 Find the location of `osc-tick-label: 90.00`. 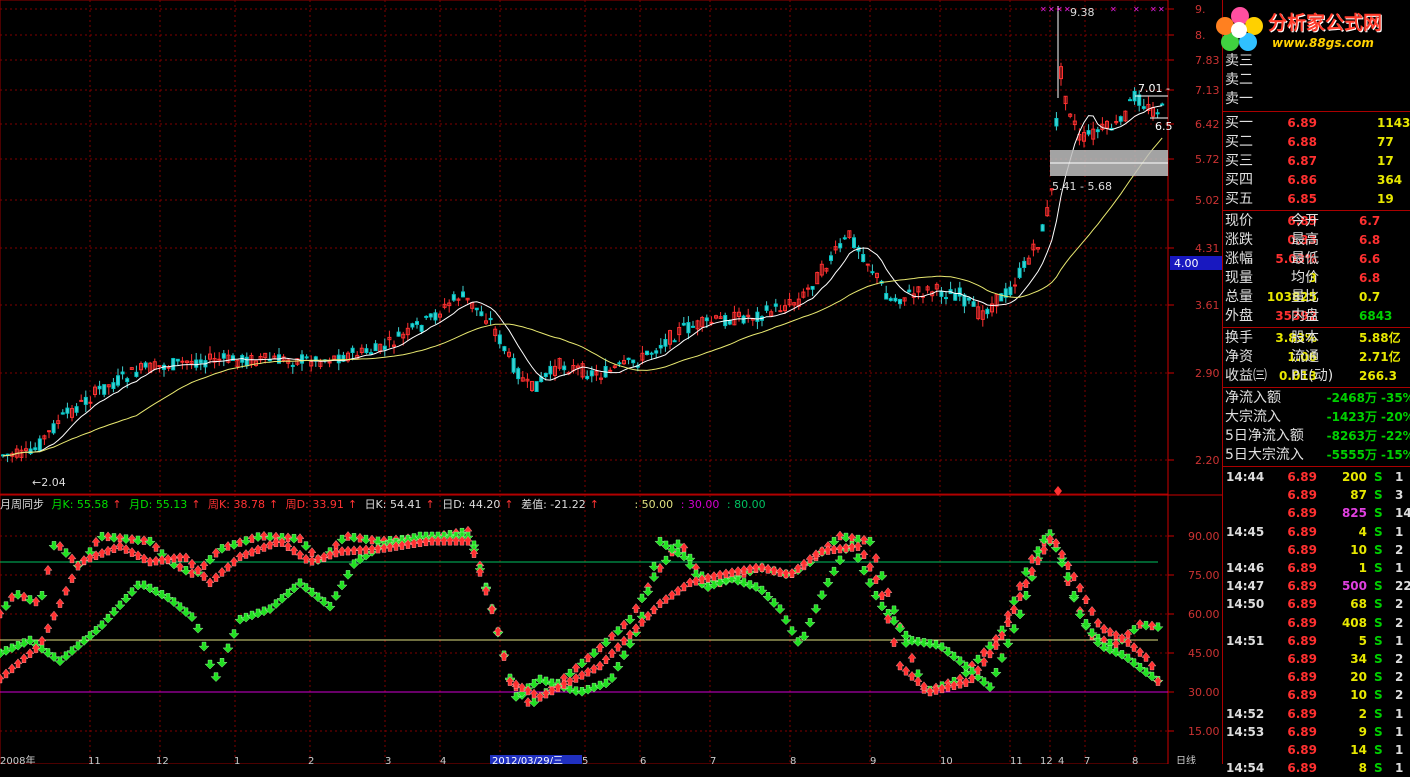

osc-tick-label: 90.00 is located at coordinates (1204, 536).